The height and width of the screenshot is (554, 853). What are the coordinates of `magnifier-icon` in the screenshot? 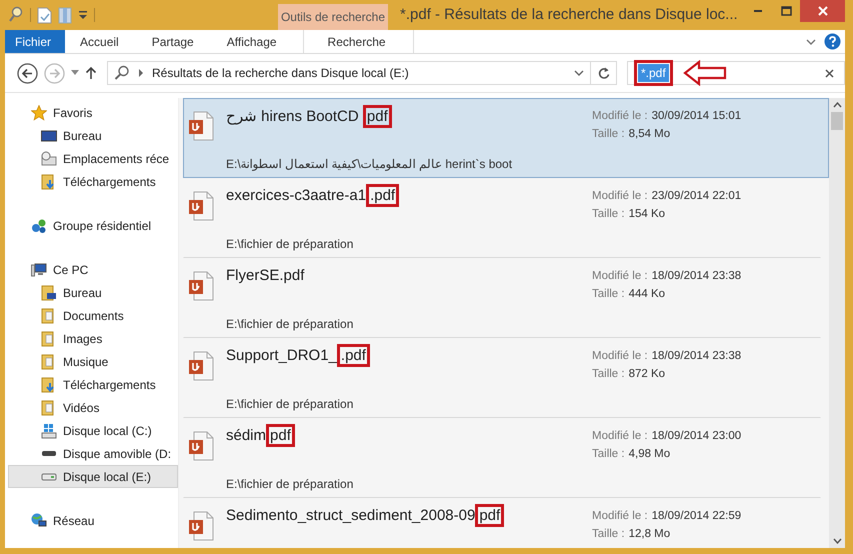 It's located at (16, 15).